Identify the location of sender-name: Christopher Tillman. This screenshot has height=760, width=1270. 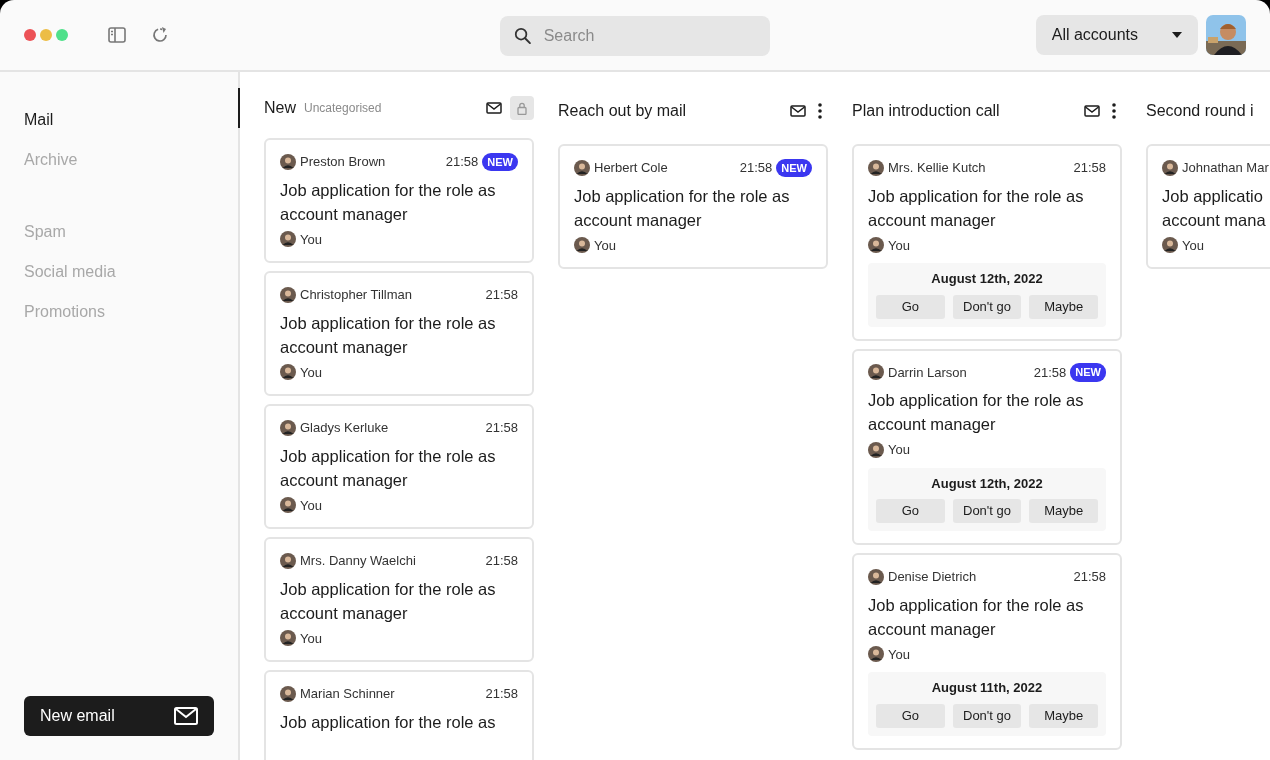
(356, 295).